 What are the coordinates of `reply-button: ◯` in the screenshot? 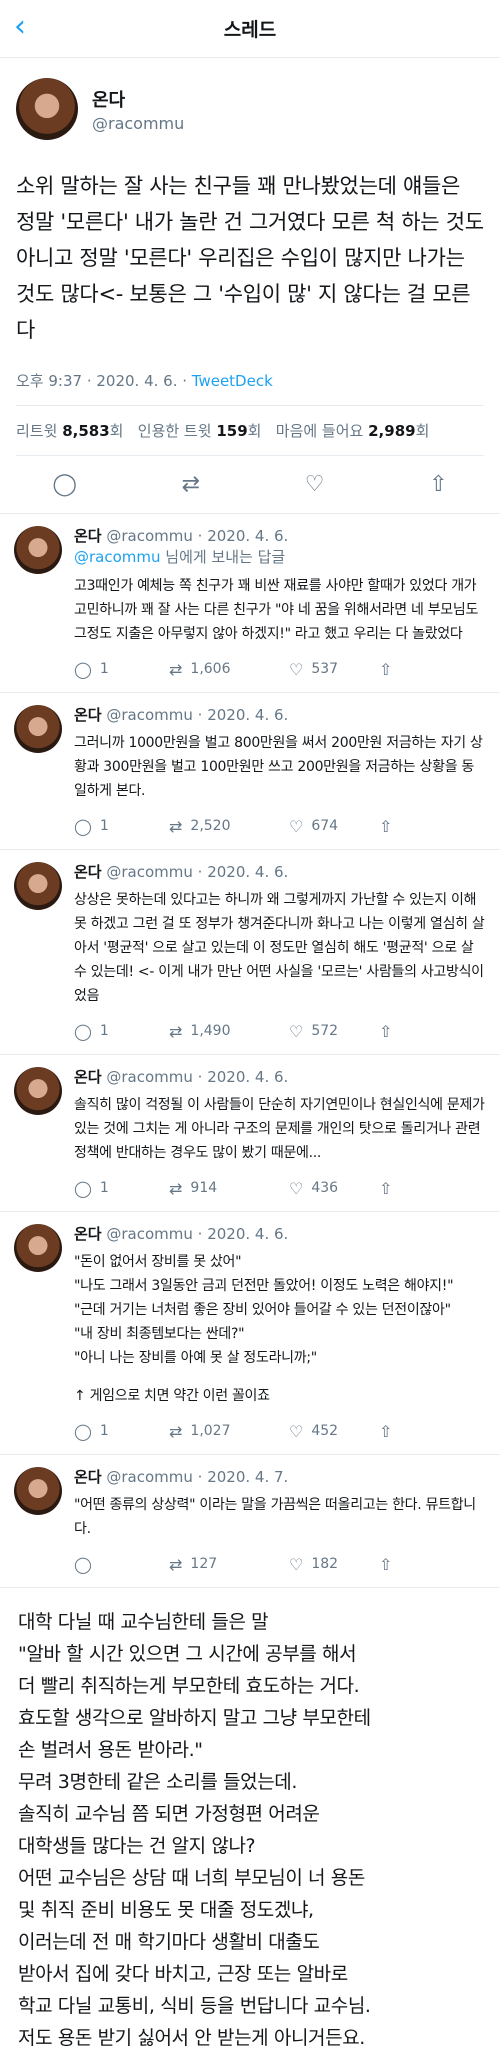 It's located at (121, 1564).